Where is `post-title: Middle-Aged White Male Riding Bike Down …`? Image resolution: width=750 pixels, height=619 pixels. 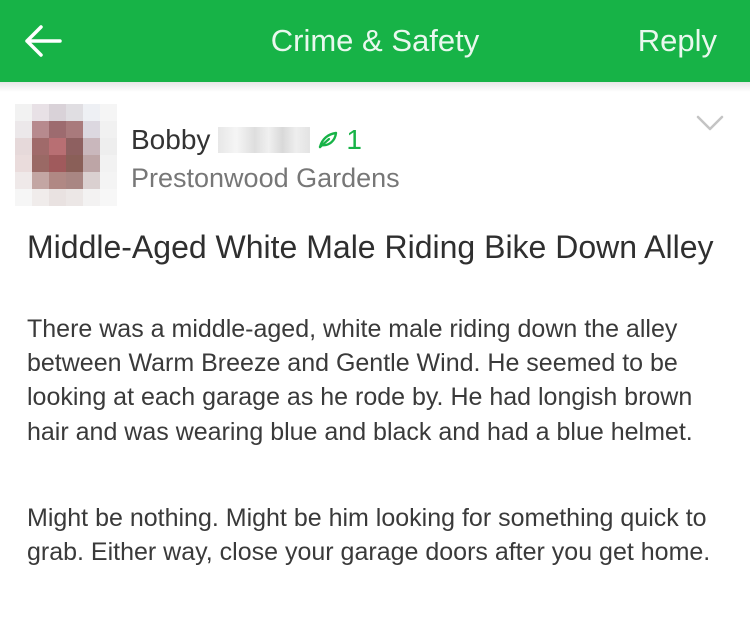 post-title: Middle-Aged White Male Riding Bike Down … is located at coordinates (370, 247).